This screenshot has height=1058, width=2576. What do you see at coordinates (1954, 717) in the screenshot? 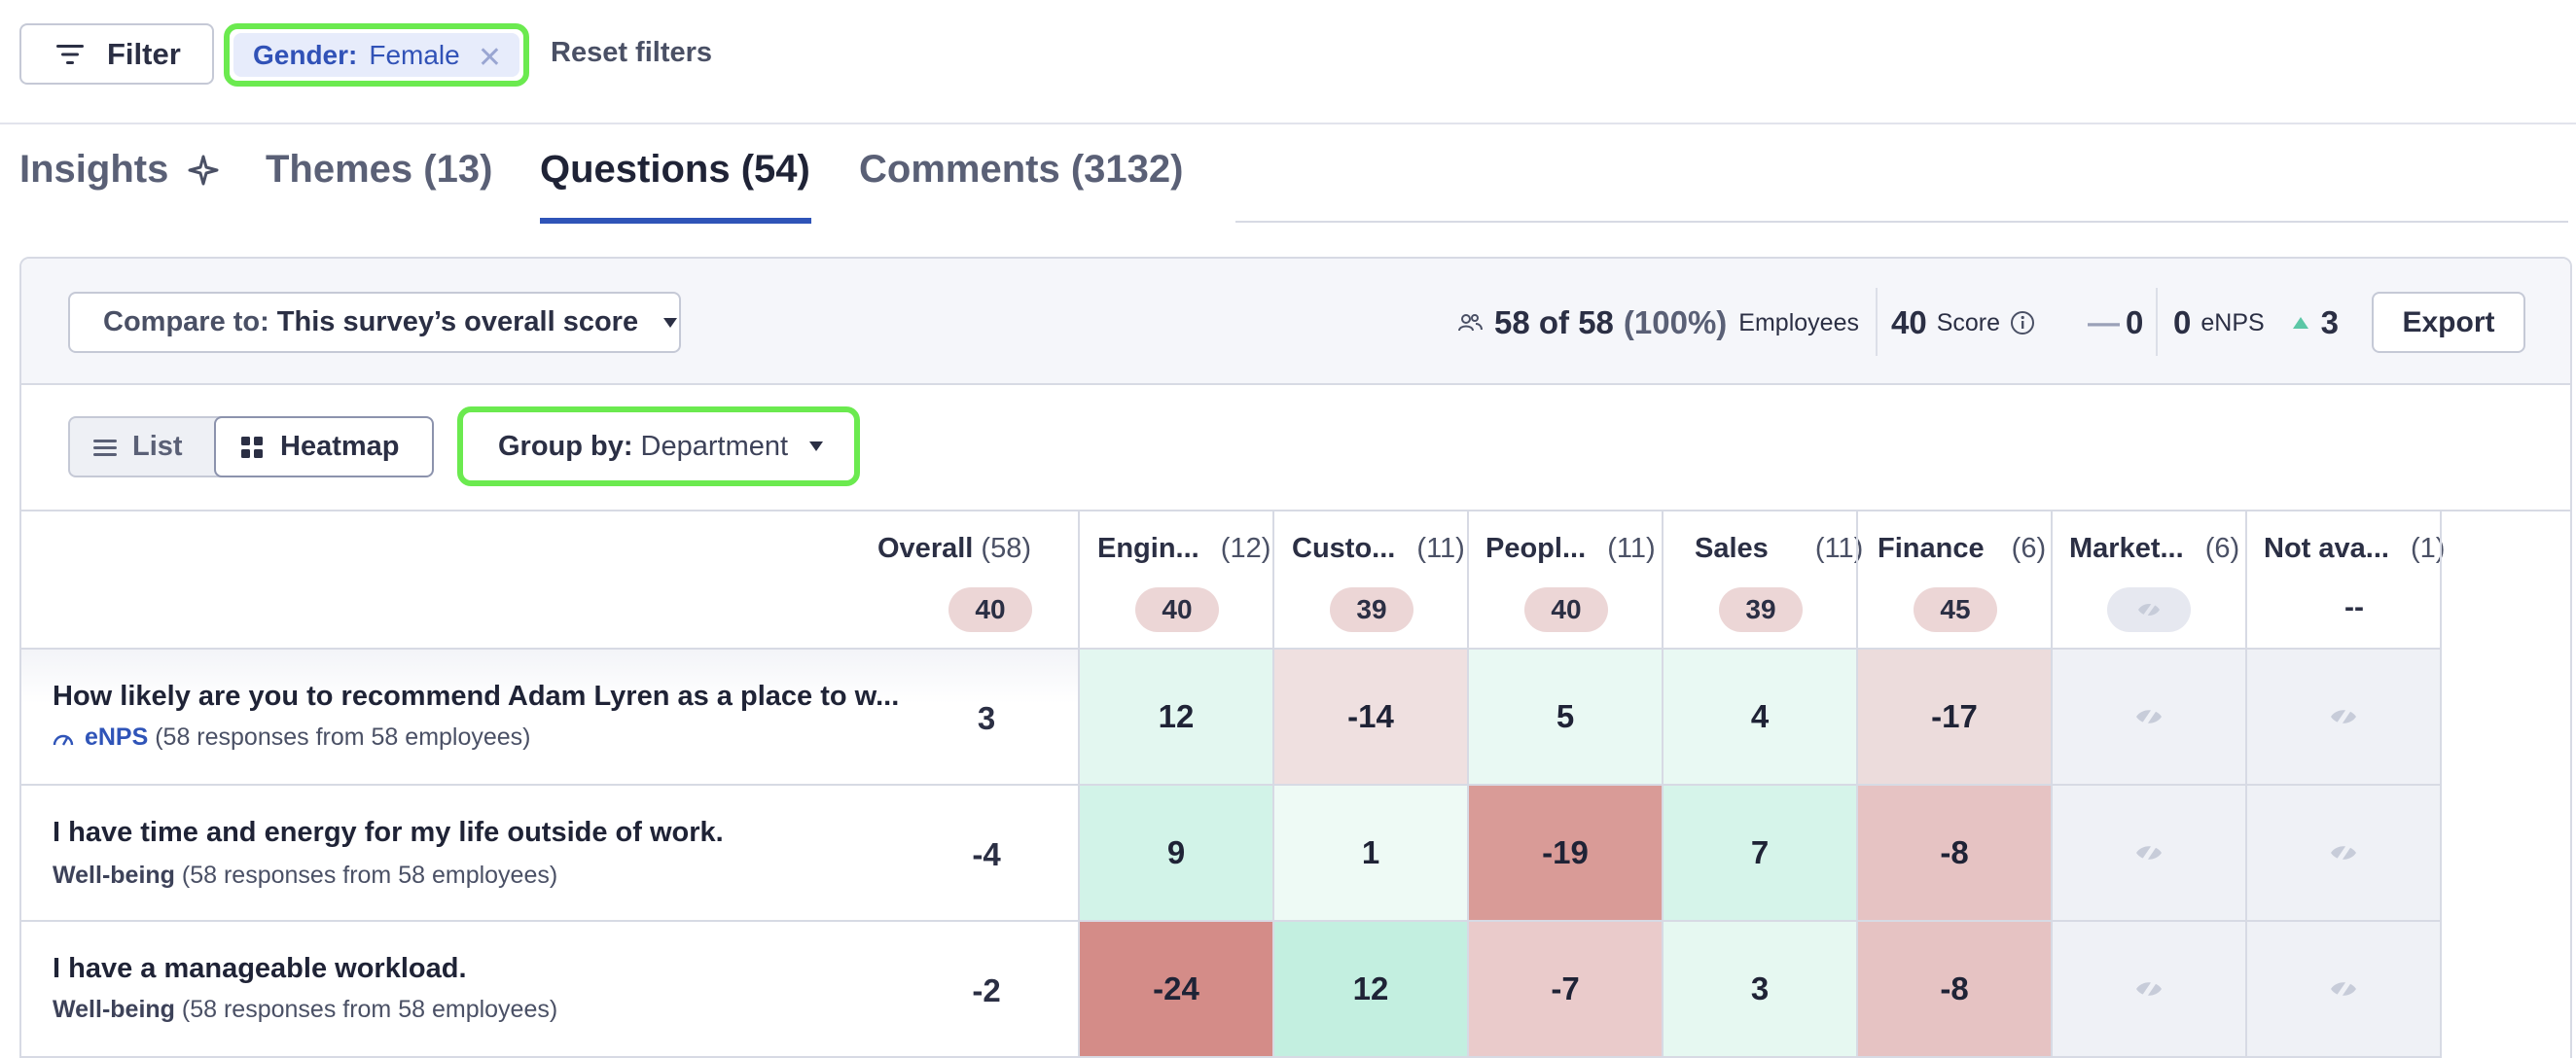
I see `heatmap-cell: -17` at bounding box center [1954, 717].